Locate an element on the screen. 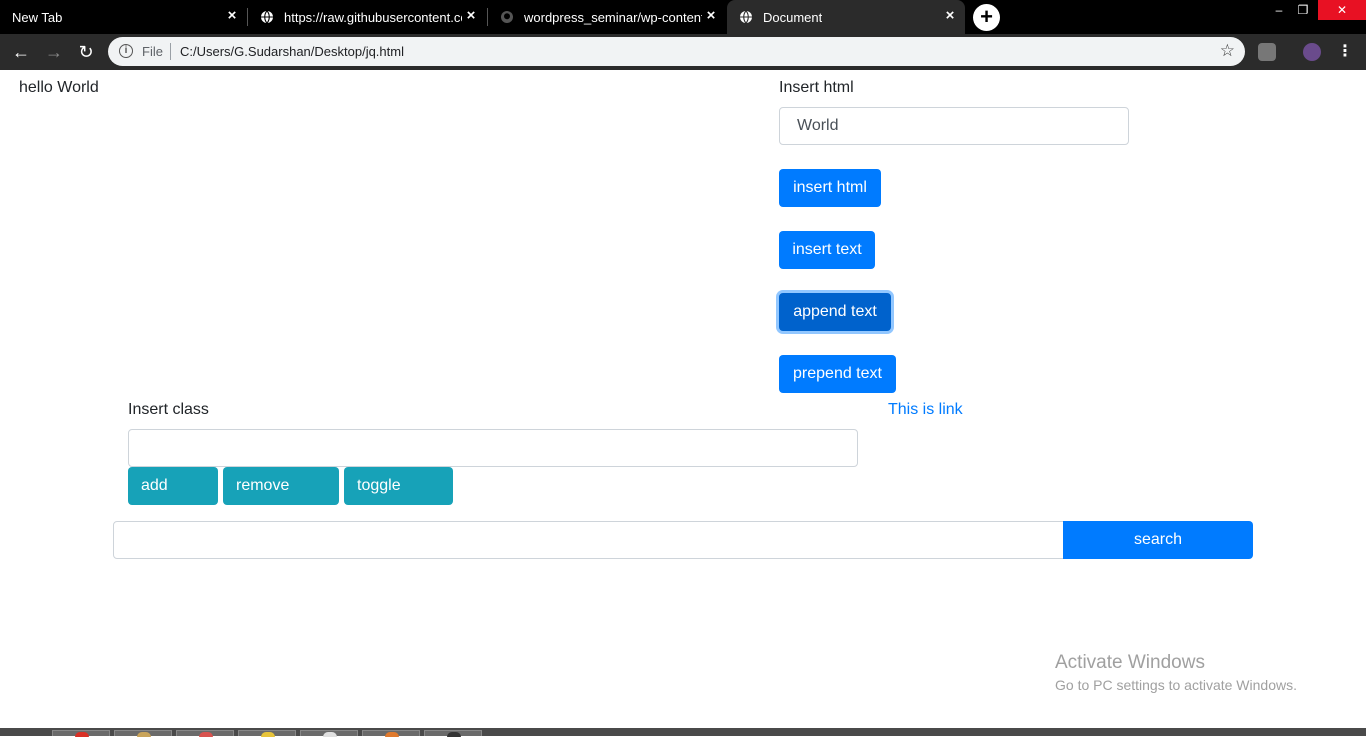 This screenshot has width=1366, height=737. star-icon: ☆ is located at coordinates (1227, 51).